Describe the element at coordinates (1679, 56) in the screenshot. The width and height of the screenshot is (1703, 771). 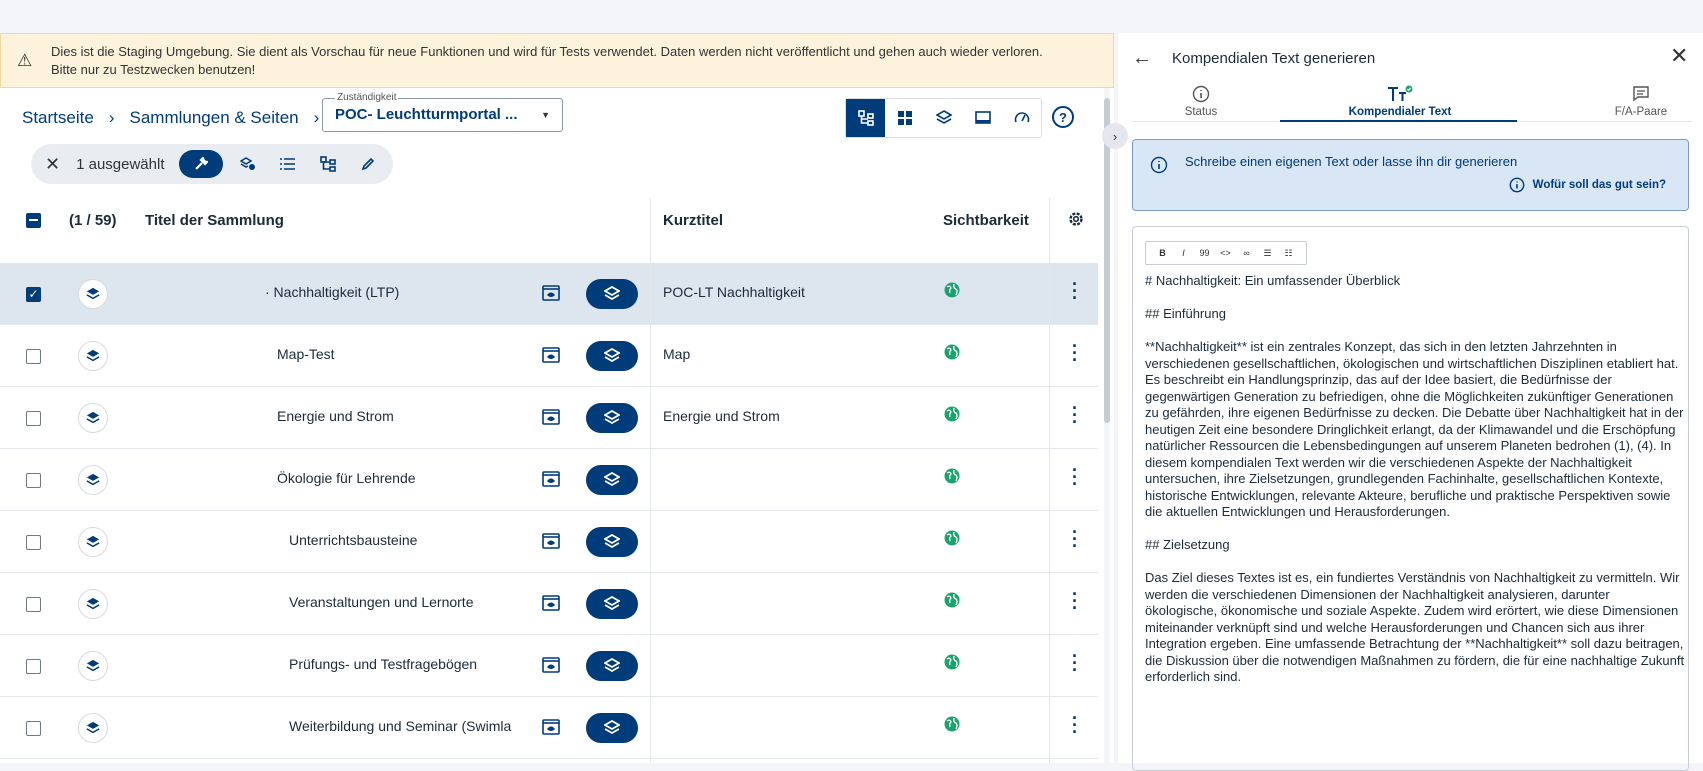
I see `close-icon: ✕` at that location.